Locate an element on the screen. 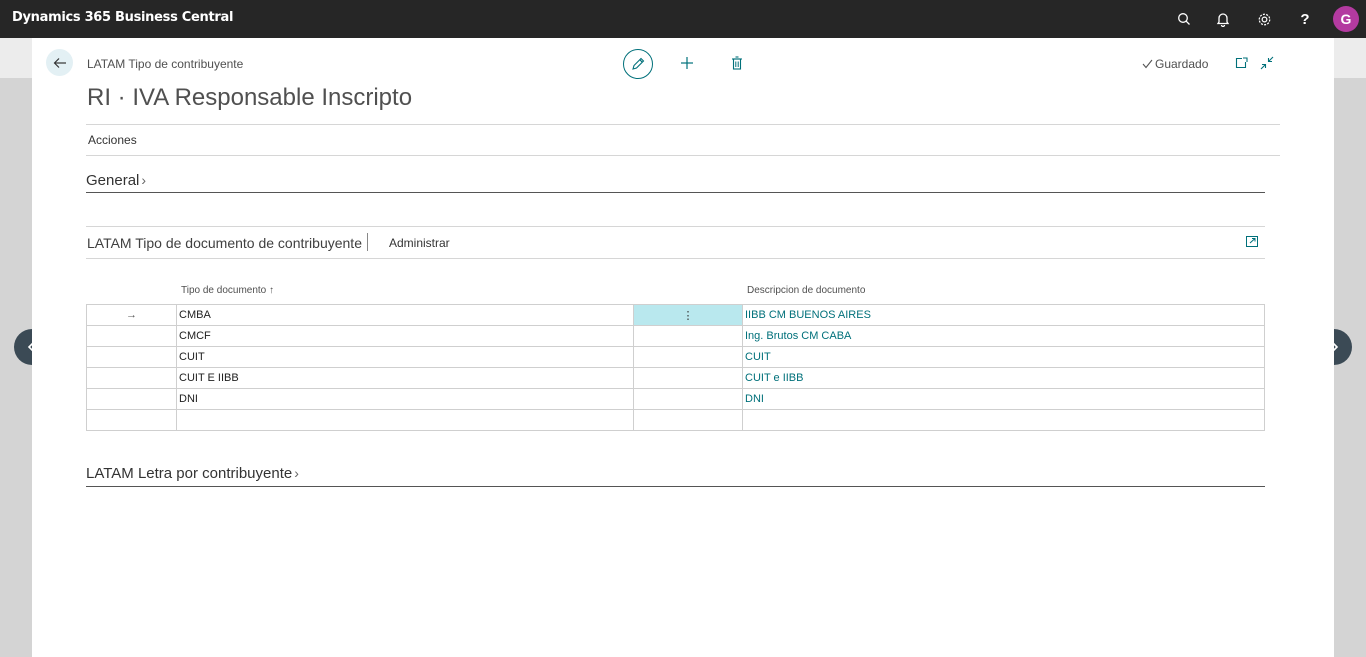 The height and width of the screenshot is (657, 1366). arrow-left-icon is located at coordinates (59, 62).